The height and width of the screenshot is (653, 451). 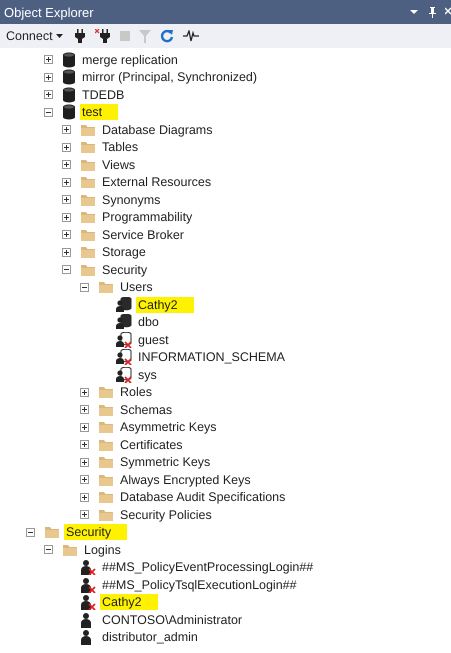 What do you see at coordinates (148, 322) in the screenshot?
I see `tree-node-label: dbo` at bounding box center [148, 322].